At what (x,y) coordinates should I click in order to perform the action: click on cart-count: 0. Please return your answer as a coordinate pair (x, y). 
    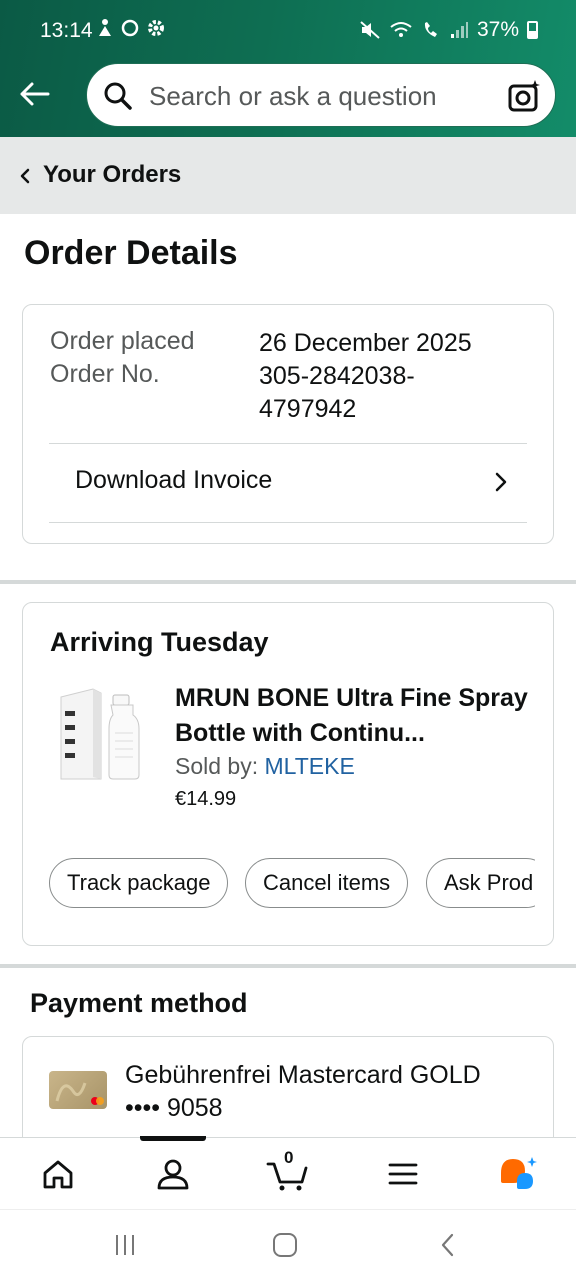
    Looking at the image, I should click on (289, 1157).